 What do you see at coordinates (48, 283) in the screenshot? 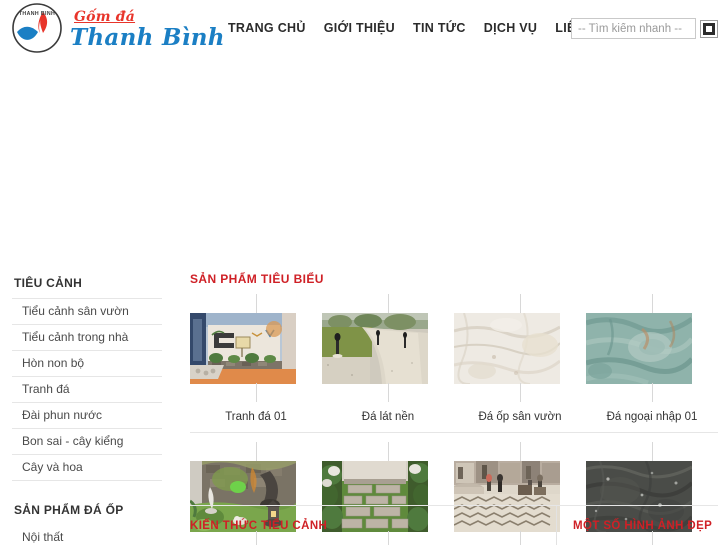
I see `sidebar-group-title-tieu-canh: TIÊU CẢNH` at bounding box center [48, 283].